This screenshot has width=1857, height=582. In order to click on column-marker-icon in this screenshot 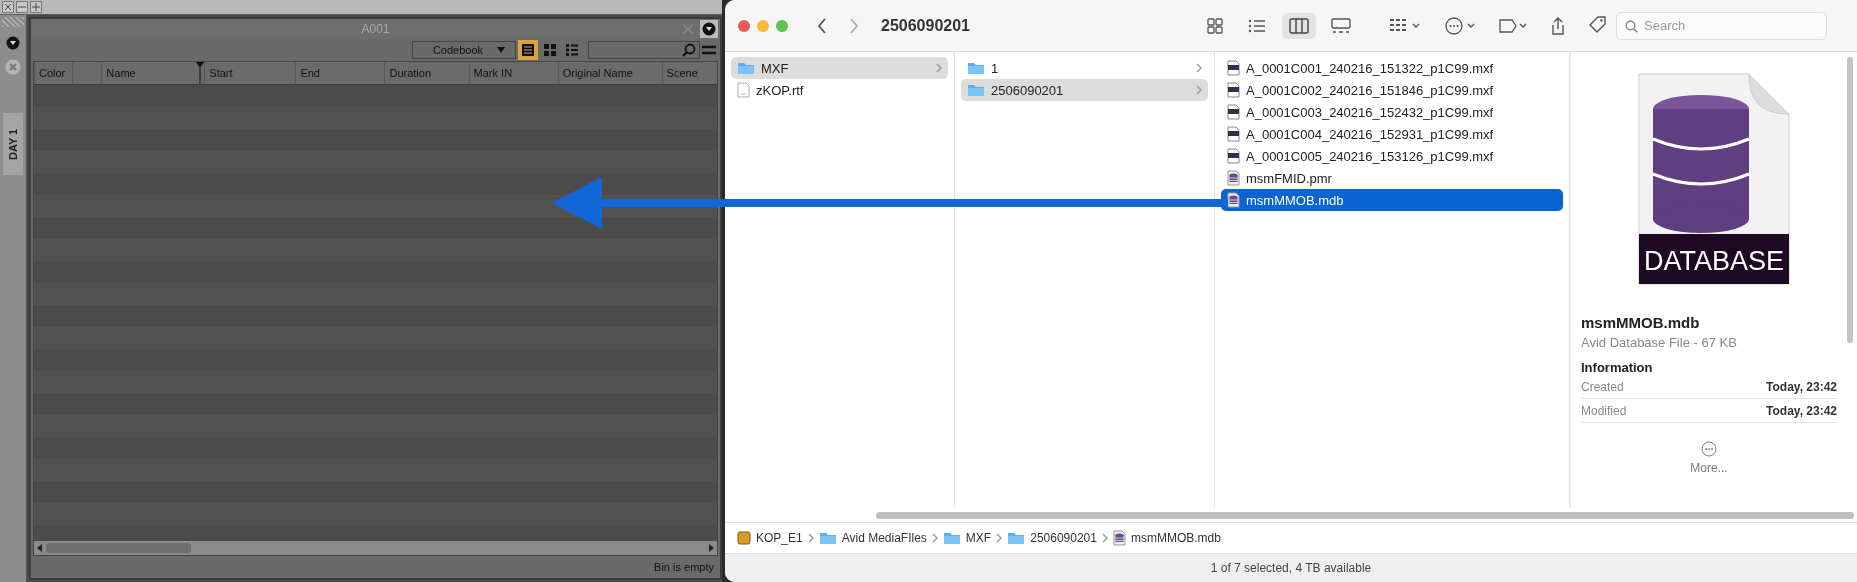, I will do `click(200, 73)`.